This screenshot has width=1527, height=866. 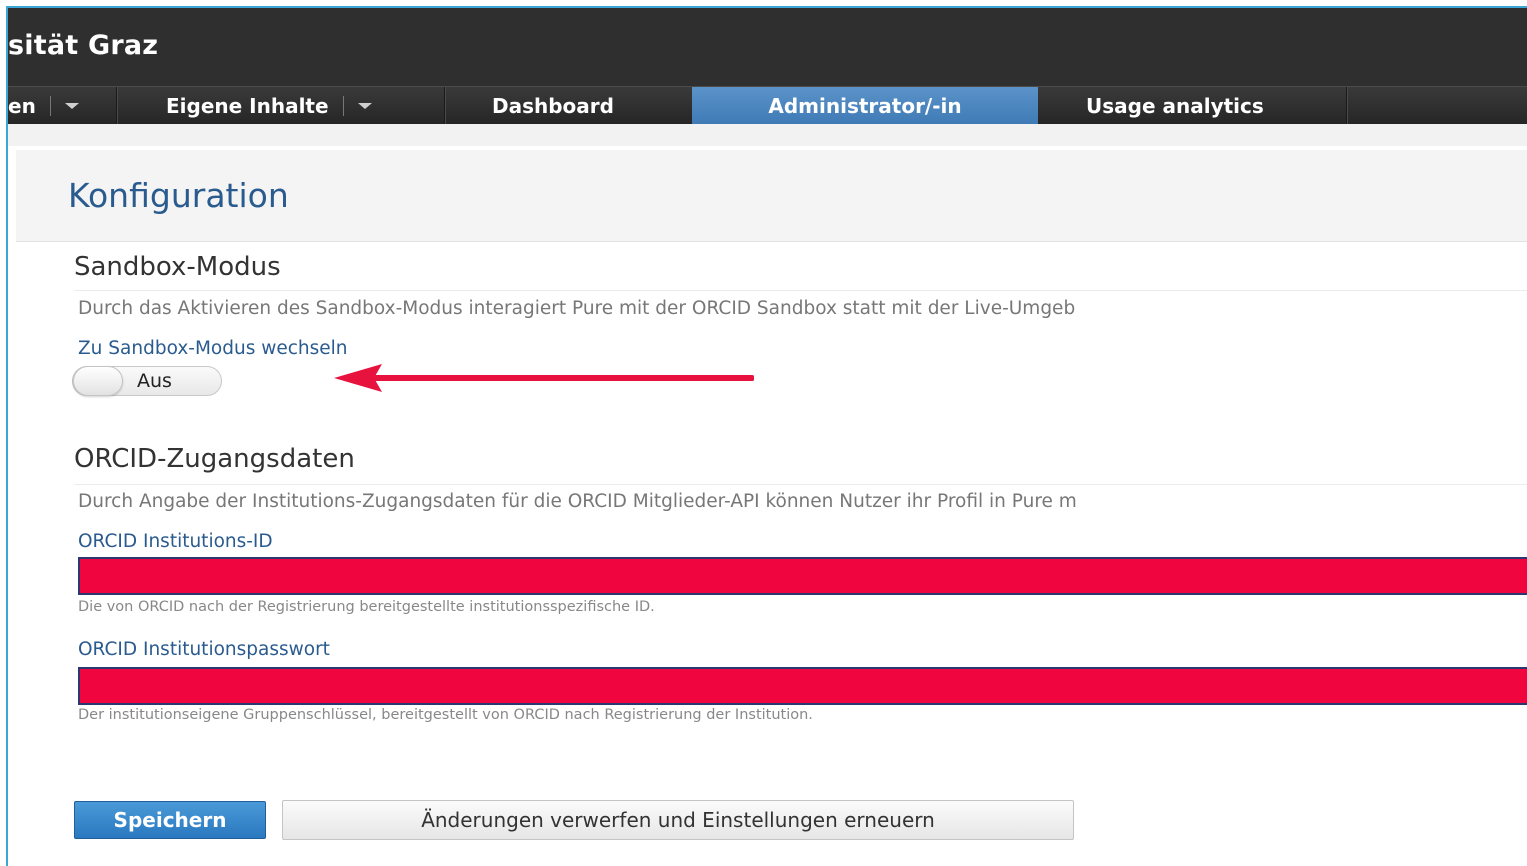 I want to click on sandbox-toggle: Aus, so click(x=147, y=381).